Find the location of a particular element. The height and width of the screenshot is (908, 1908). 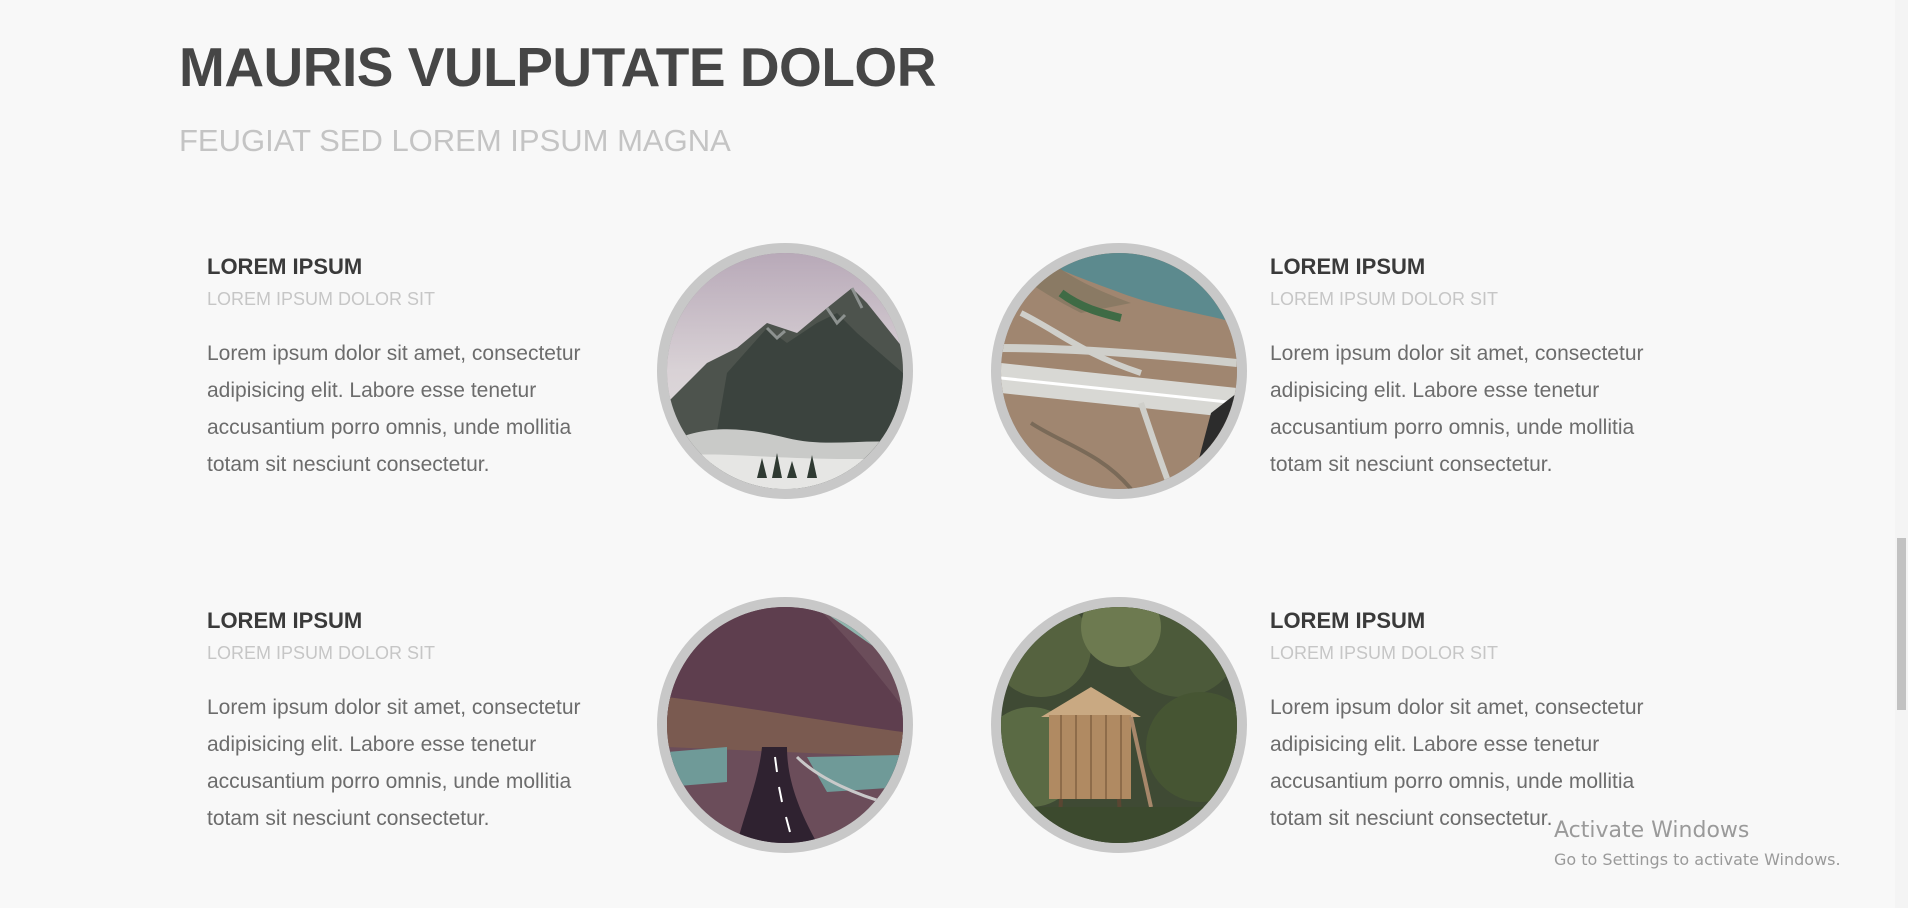

wooden-cabin-photo-image is located at coordinates (1119, 725).